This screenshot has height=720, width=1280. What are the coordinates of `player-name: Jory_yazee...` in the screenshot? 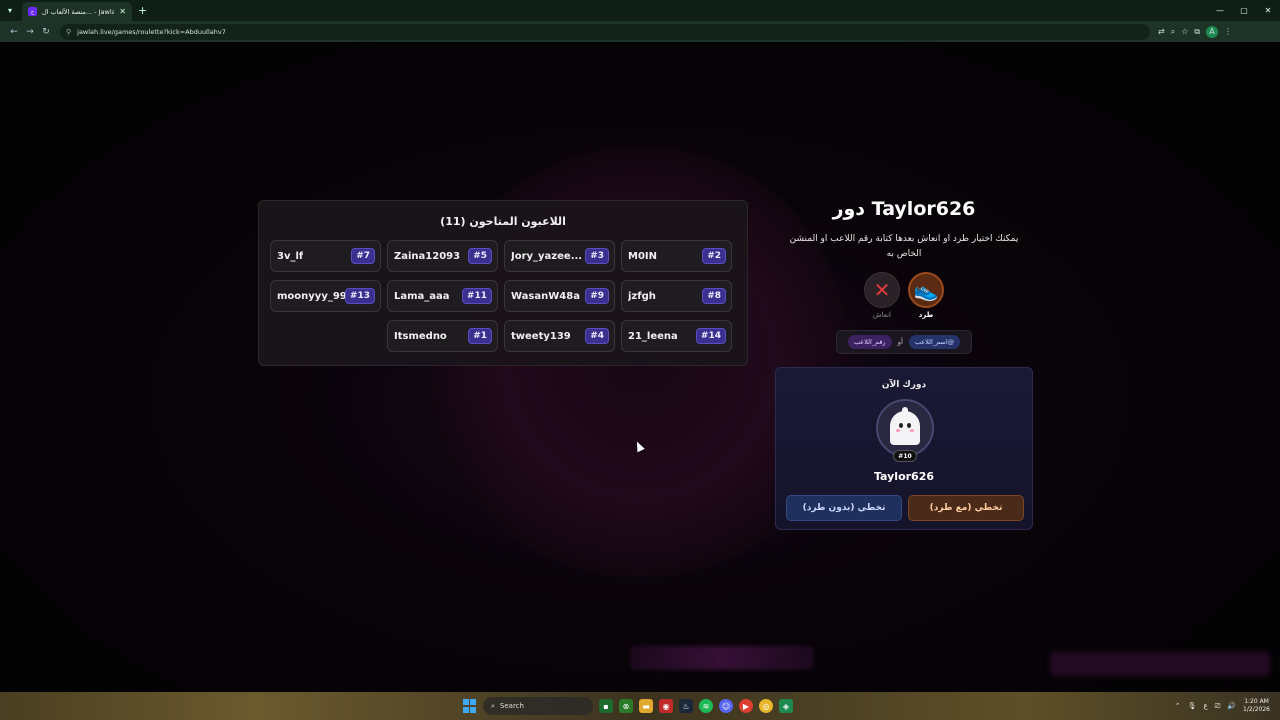 It's located at (547, 256).